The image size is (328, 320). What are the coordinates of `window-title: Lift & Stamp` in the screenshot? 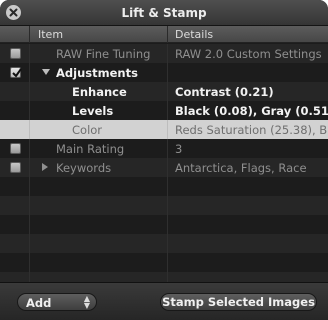 It's located at (164, 13).